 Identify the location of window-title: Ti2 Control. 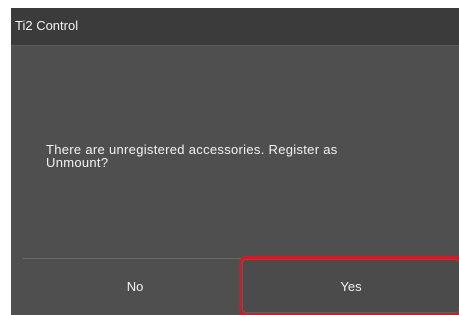
(47, 25).